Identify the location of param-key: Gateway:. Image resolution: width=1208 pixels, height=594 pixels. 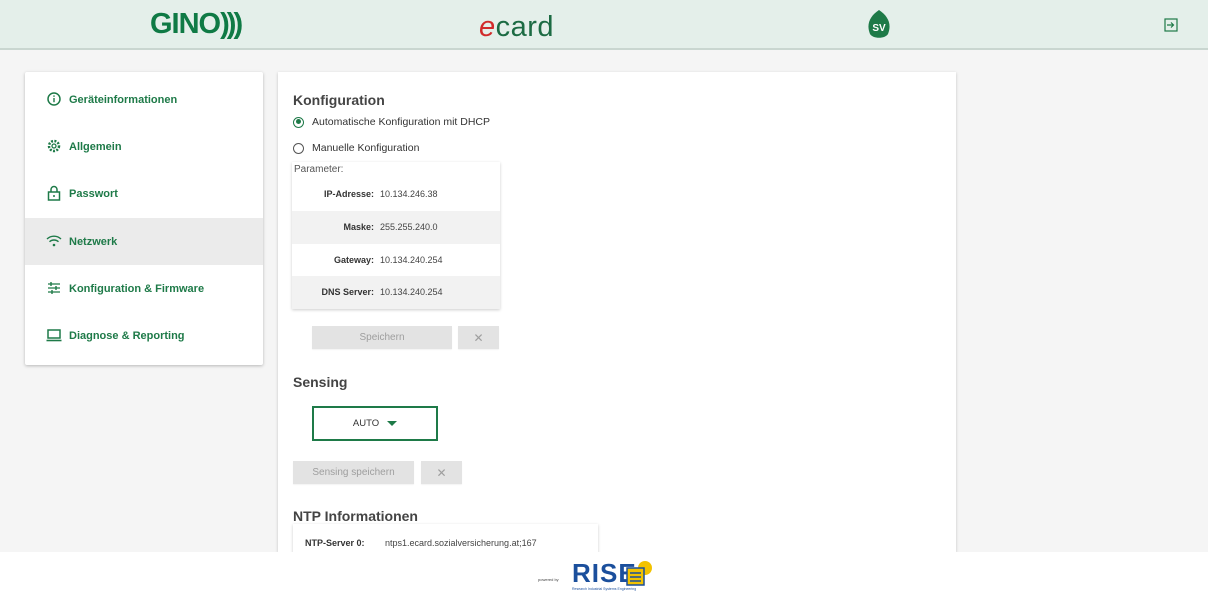
(353, 260).